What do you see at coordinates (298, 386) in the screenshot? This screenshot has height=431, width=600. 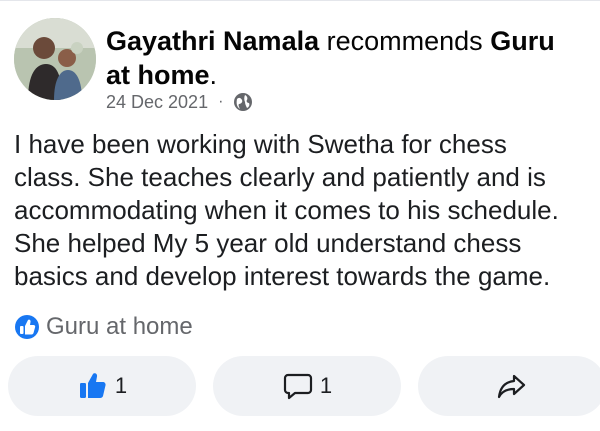 I see `comment-bubble-icon` at bounding box center [298, 386].